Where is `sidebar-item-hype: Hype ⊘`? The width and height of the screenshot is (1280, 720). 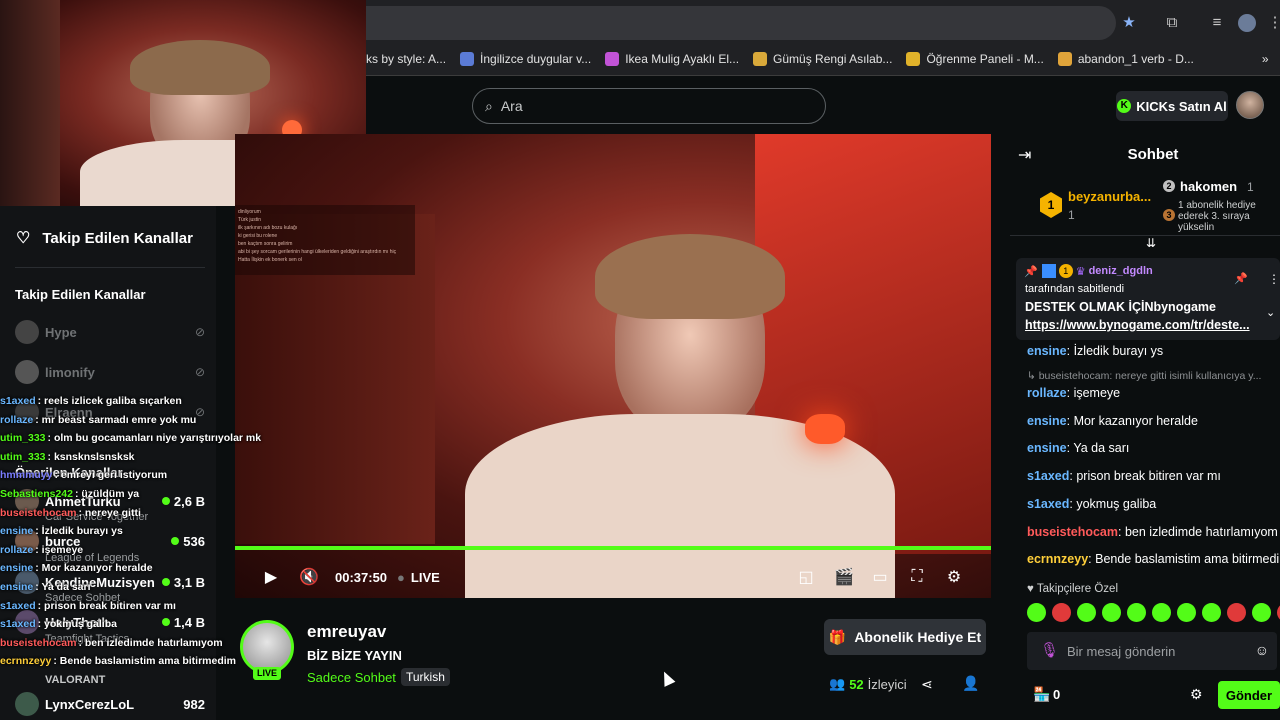 sidebar-item-hype: Hype ⊘ is located at coordinates (110, 332).